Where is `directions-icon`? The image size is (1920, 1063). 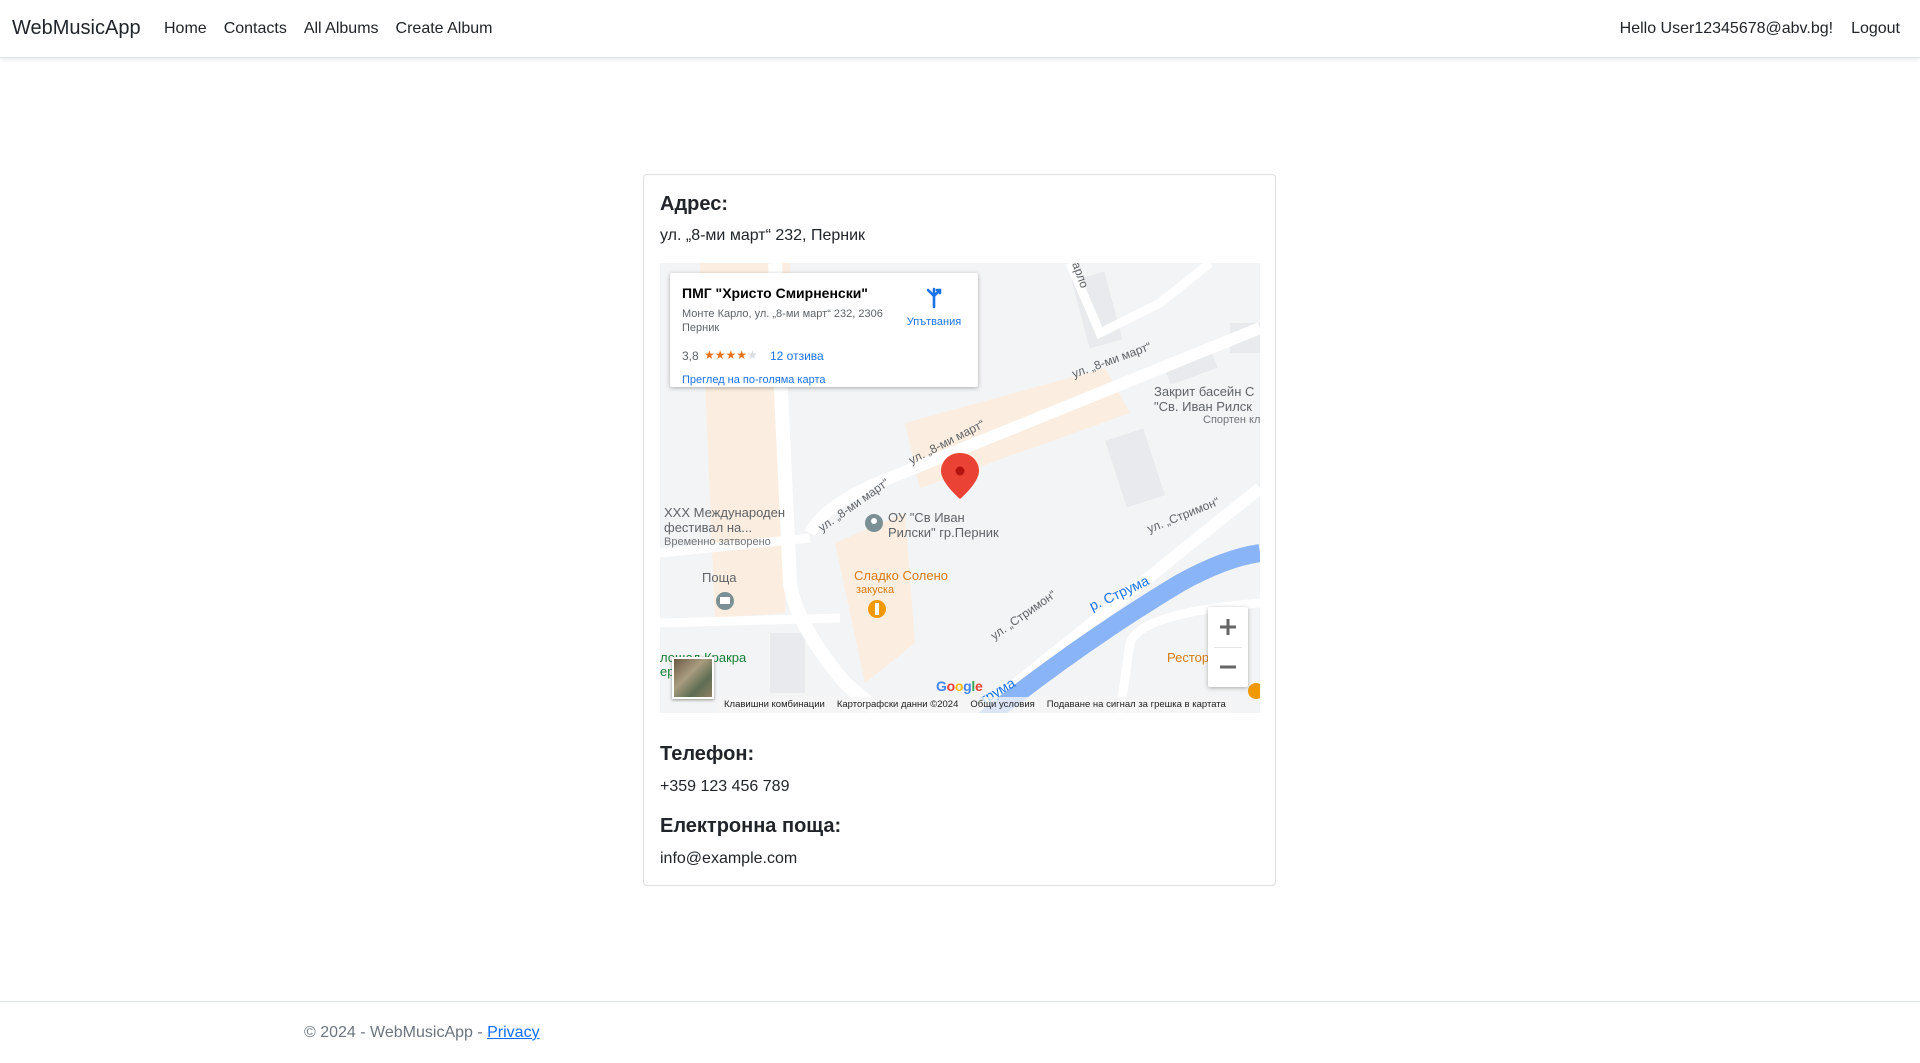
directions-icon is located at coordinates (934, 298).